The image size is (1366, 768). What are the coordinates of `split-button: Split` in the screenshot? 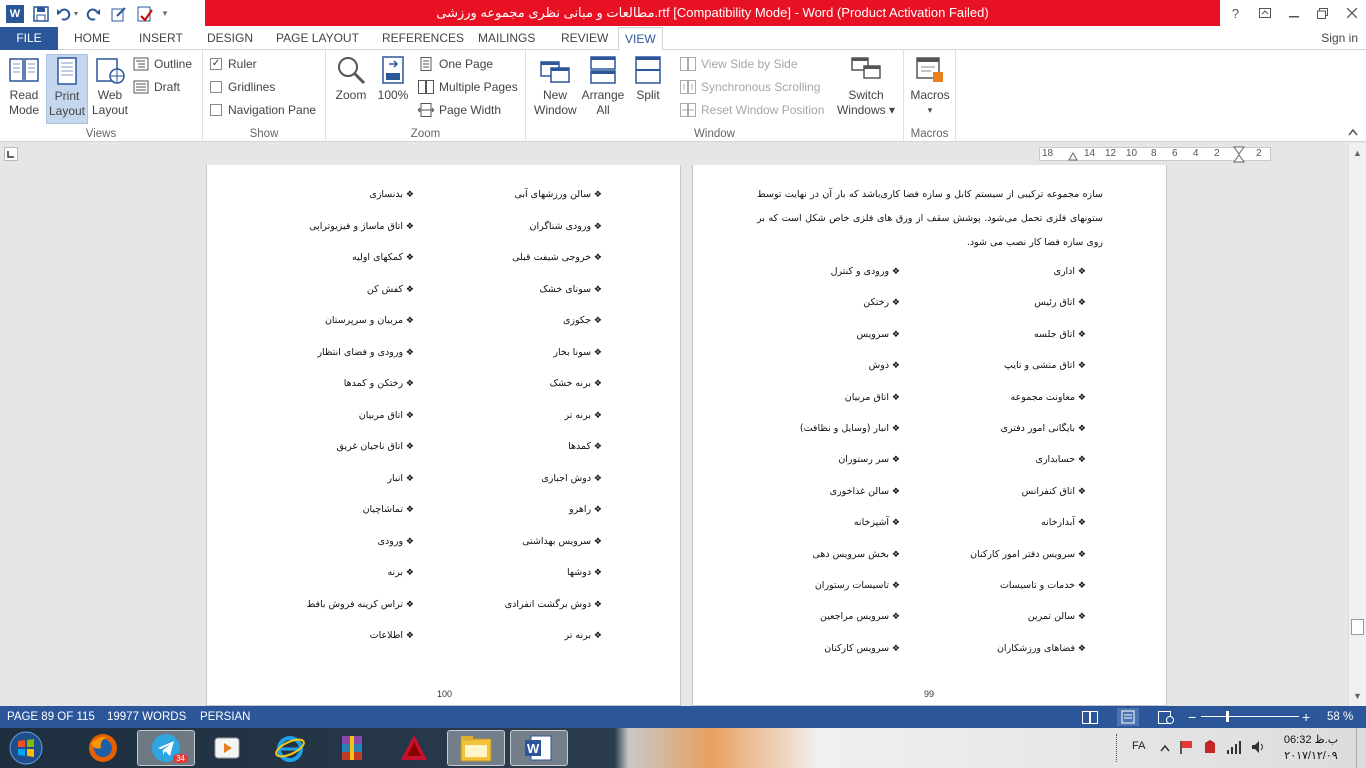 It's located at (648, 78).